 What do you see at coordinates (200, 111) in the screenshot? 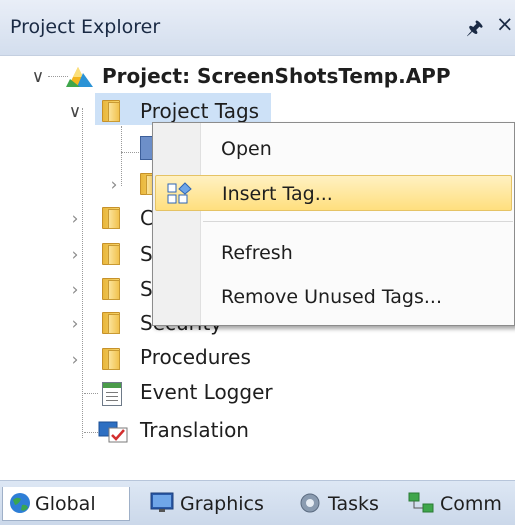
I see `tree-item-label: Project Tags` at bounding box center [200, 111].